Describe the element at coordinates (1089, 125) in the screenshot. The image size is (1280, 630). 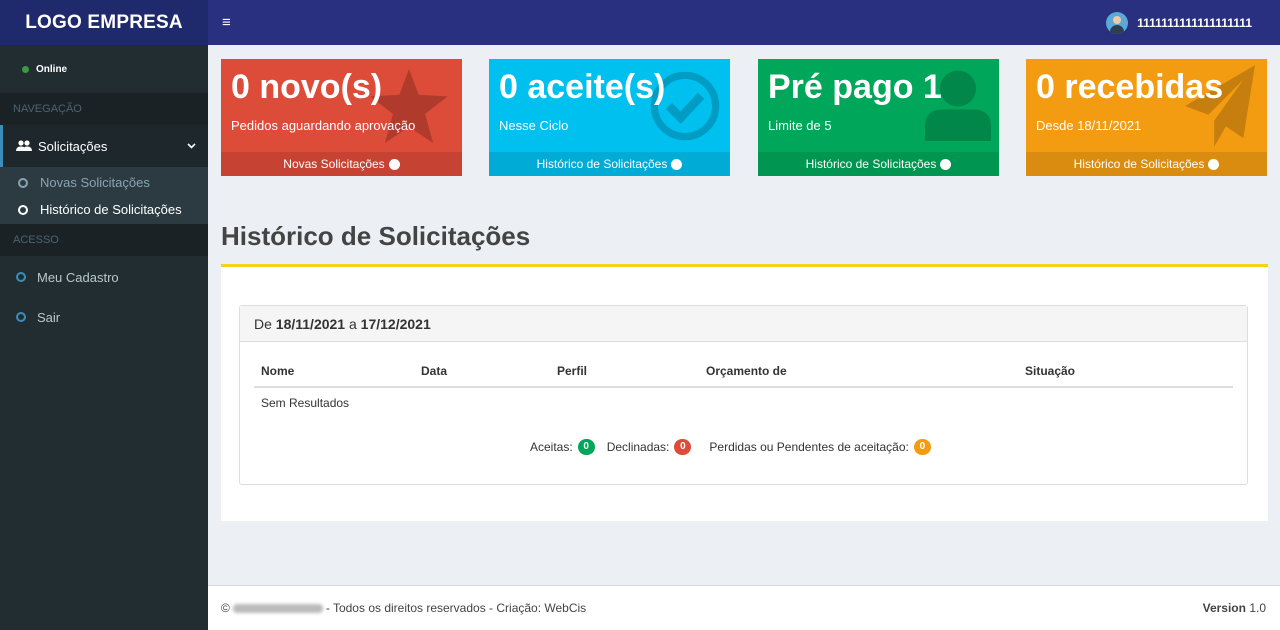
I see `box-subtitle: Desde 18/11/2021` at that location.